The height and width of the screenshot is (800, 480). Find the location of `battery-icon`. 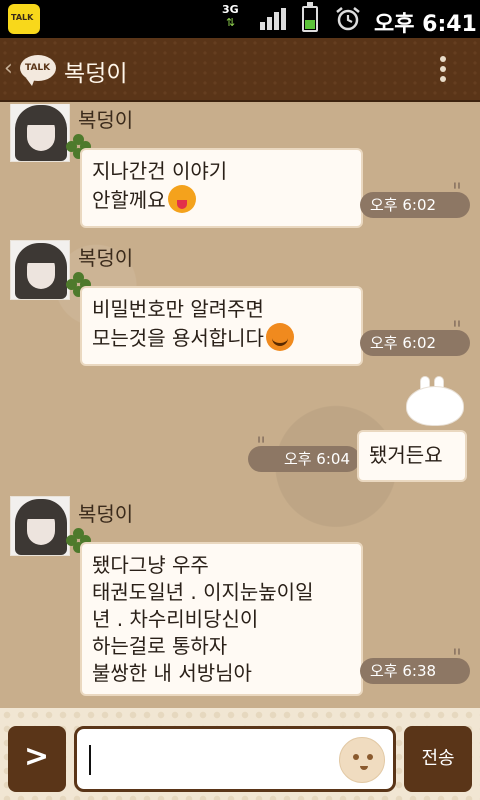

battery-icon is located at coordinates (310, 17).